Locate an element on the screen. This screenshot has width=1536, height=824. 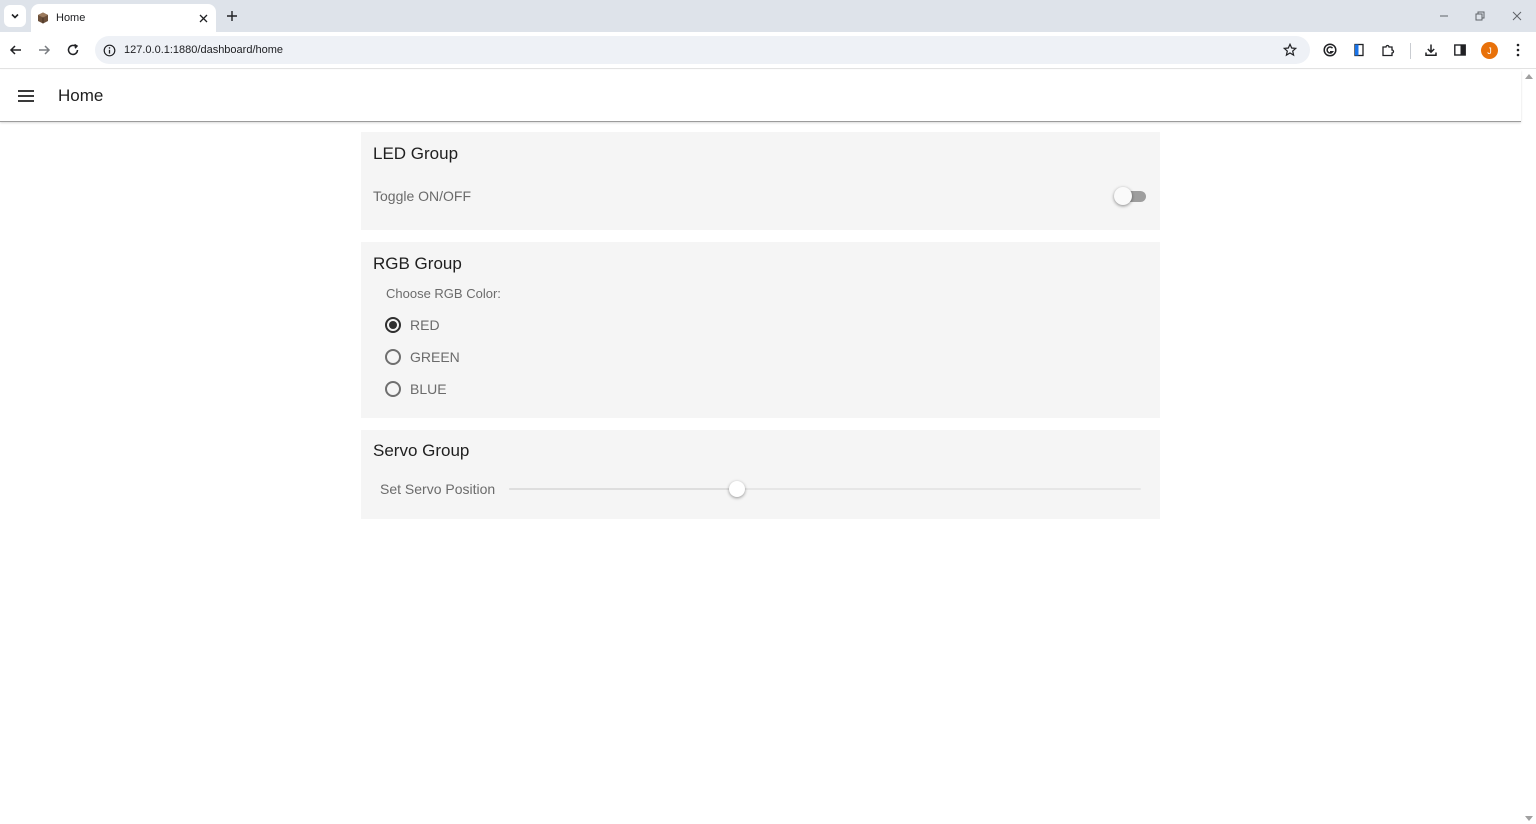
toolbar-separator is located at coordinates (1410, 51).